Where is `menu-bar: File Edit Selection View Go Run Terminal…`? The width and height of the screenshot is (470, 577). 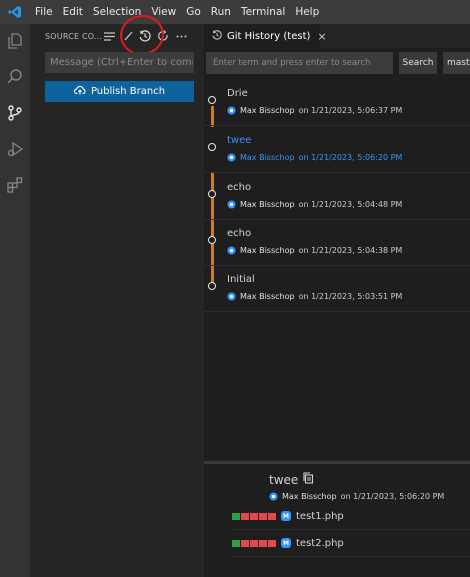 menu-bar: File Edit Selection View Go Run Terminal… is located at coordinates (235, 12).